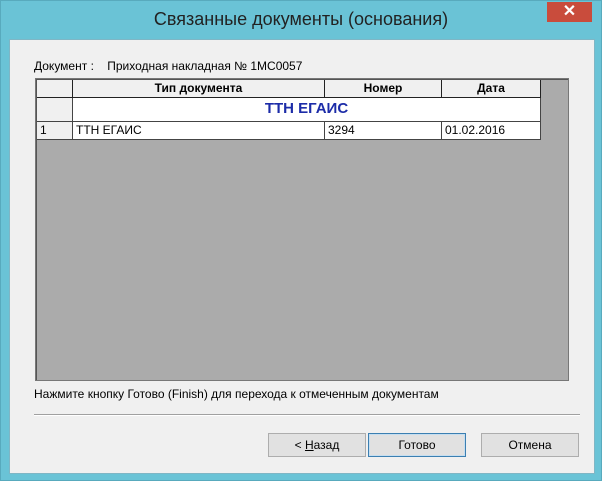  What do you see at coordinates (569, 12) in the screenshot?
I see `close-icon: ✕` at bounding box center [569, 12].